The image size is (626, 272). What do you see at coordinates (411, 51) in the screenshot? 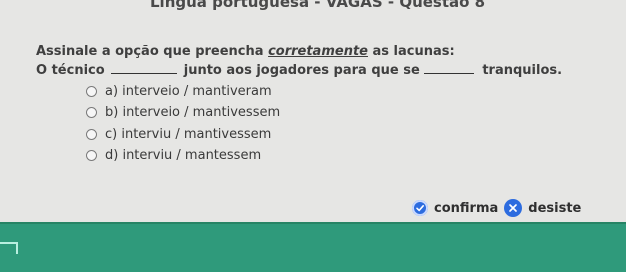
I see `question-text-suffix: as lacunas:` at bounding box center [411, 51].